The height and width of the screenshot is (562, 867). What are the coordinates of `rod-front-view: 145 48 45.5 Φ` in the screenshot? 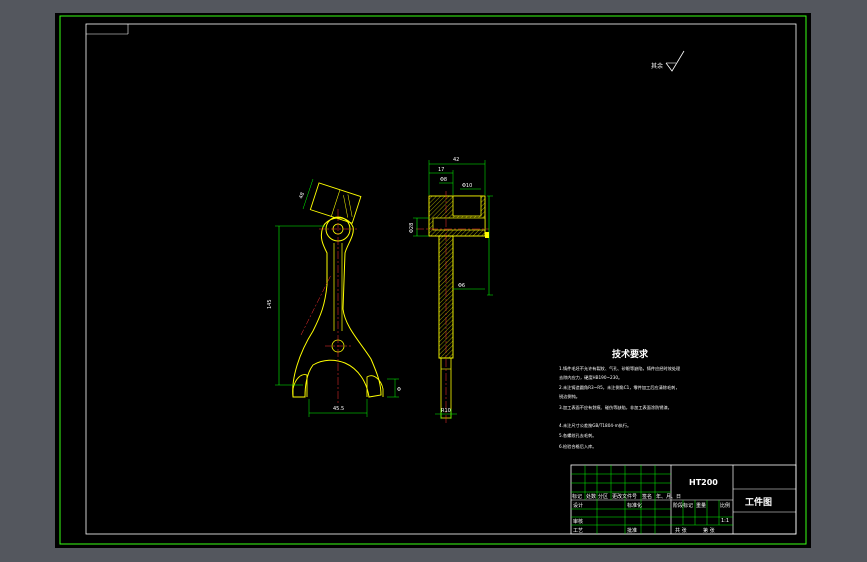 It's located at (334, 297).